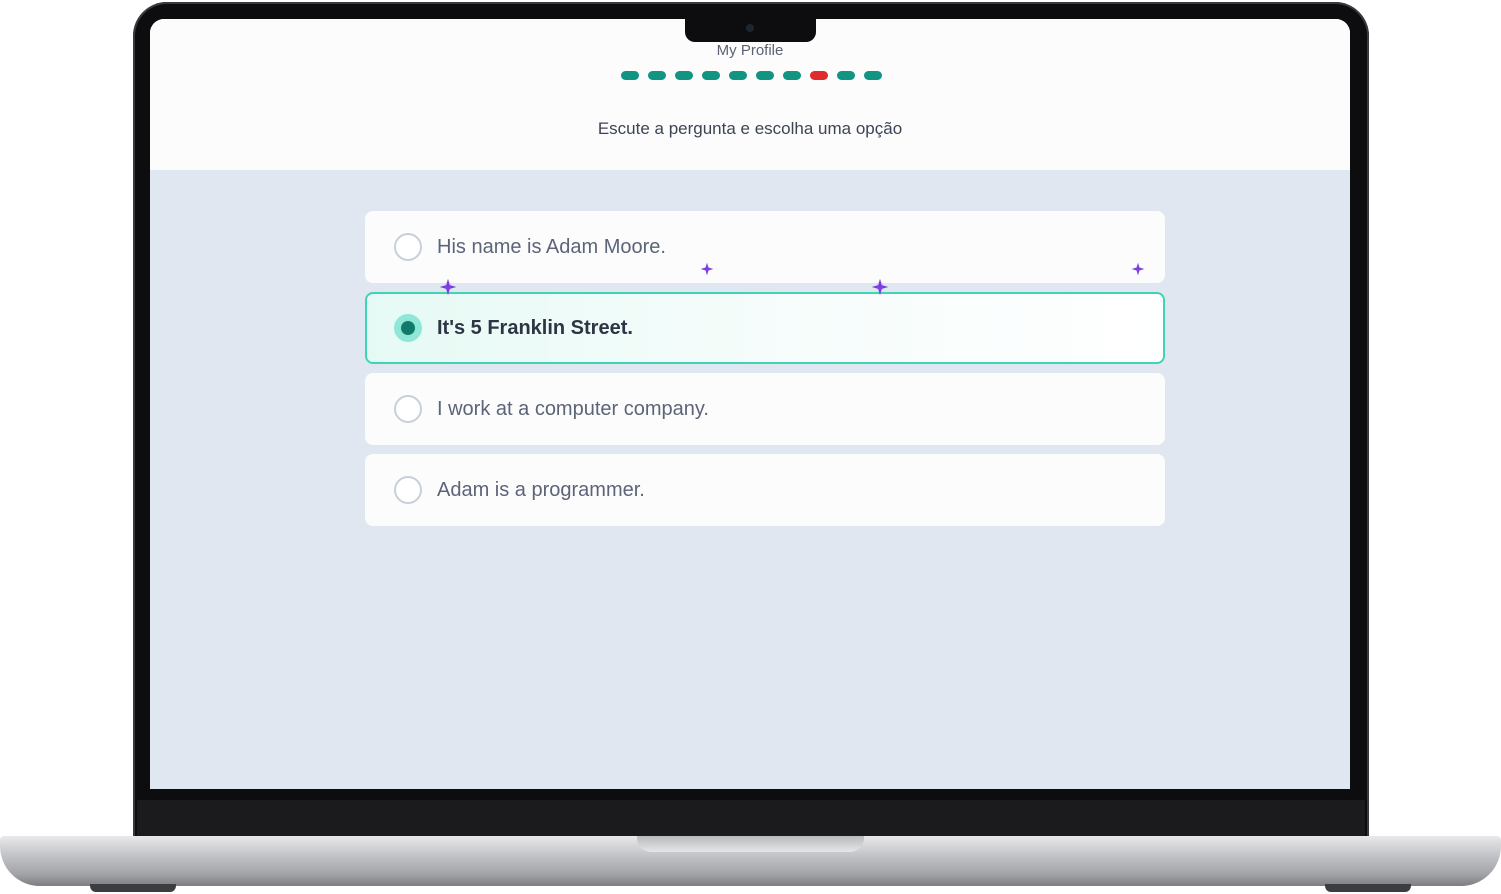 This screenshot has height=894, width=1501. What do you see at coordinates (1368, 888) in the screenshot?
I see `laptop-foot-right` at bounding box center [1368, 888].